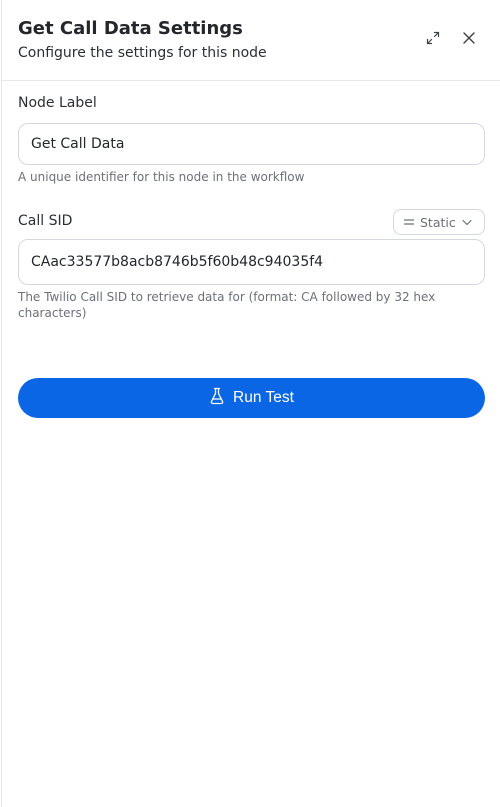  What do you see at coordinates (409, 222) in the screenshot?
I see `equals-icon` at bounding box center [409, 222].